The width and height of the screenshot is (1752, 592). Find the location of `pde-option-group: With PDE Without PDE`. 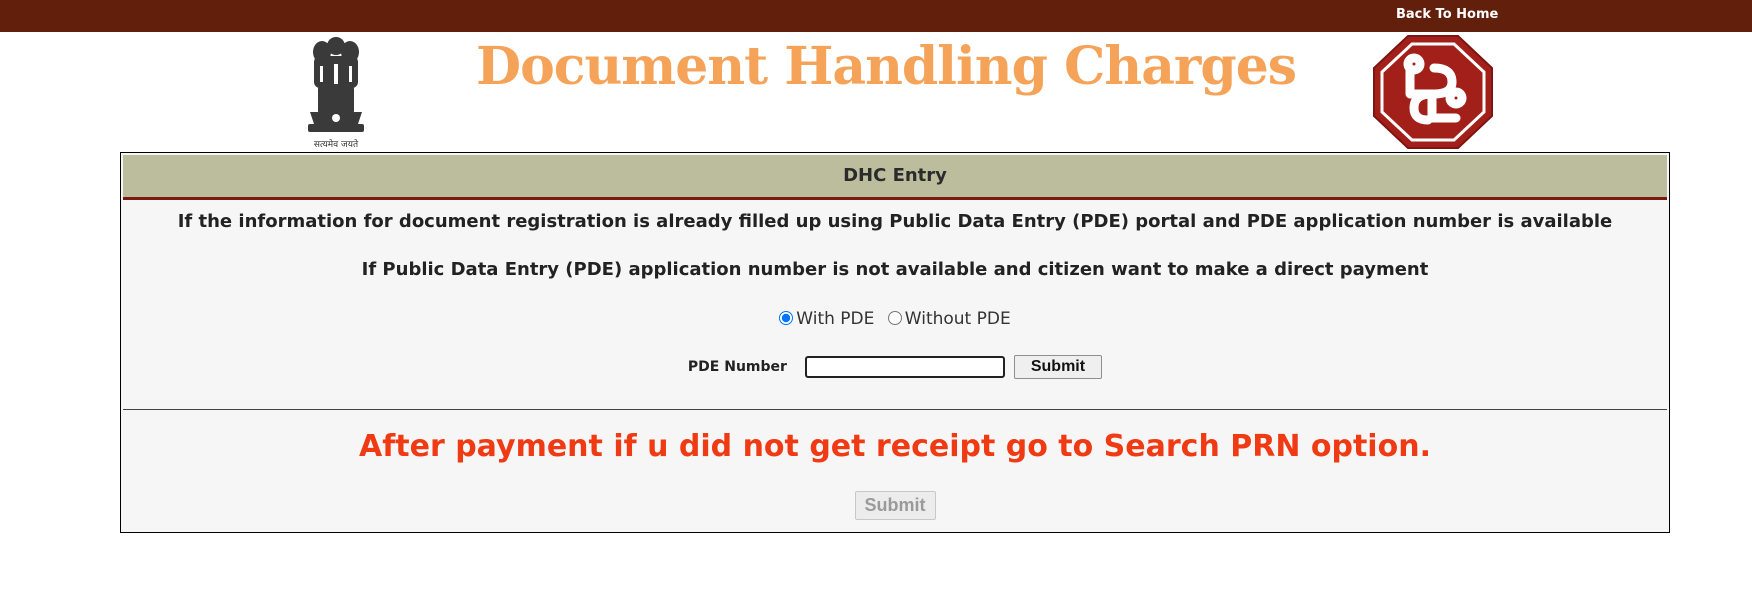

pde-option-group: With PDE Without PDE is located at coordinates (895, 319).